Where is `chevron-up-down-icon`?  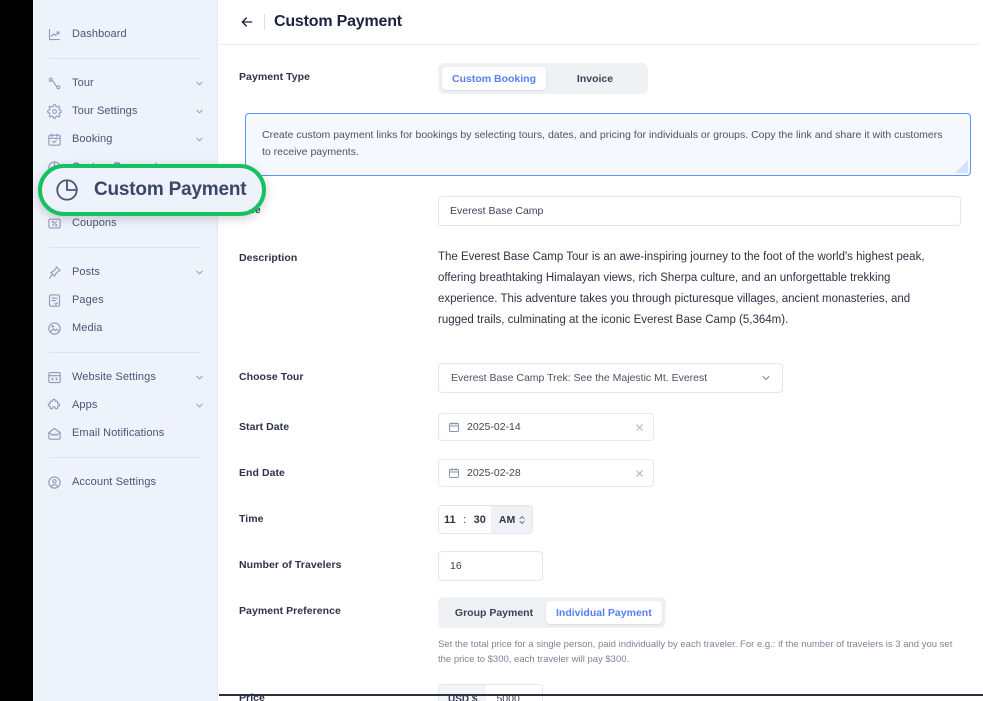 chevron-up-down-icon is located at coordinates (522, 520).